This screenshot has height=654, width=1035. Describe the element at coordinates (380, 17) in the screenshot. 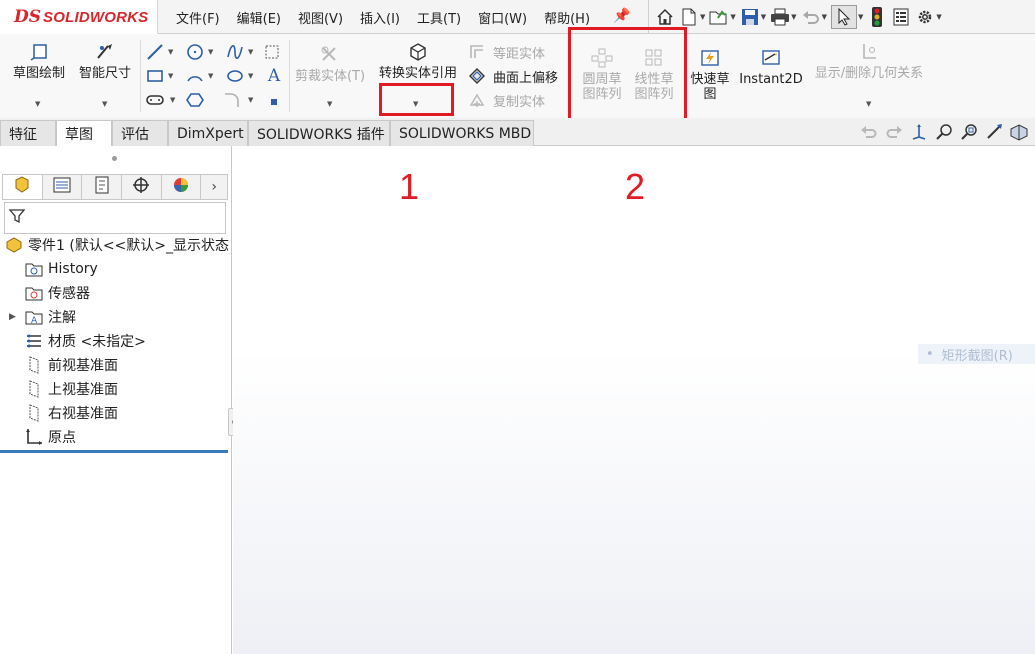

I see `menu-insert: 插入(I)` at that location.